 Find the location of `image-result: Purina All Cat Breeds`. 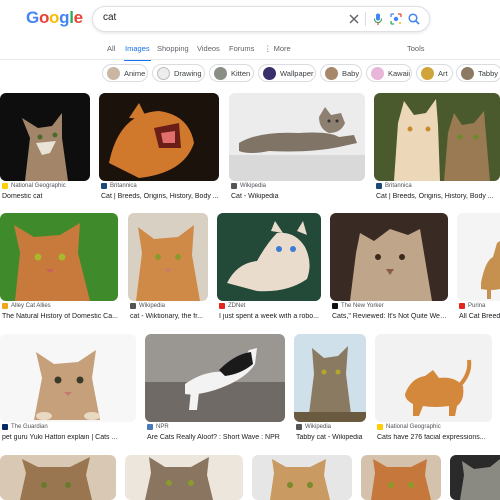

image-result: Purina All Cat Breeds is located at coordinates (478, 270).